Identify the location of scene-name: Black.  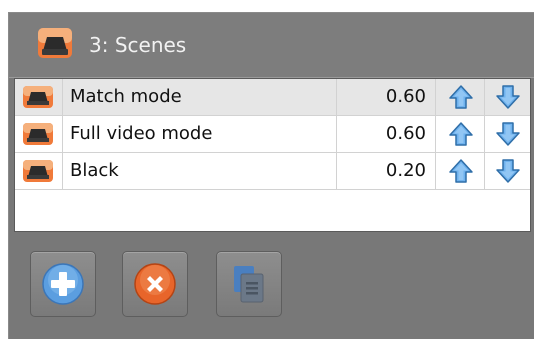
(94, 170).